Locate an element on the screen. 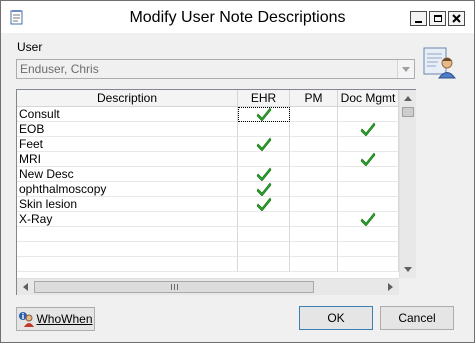 This screenshot has width=475, height=343. vertical-scroll-thumb is located at coordinates (408, 112).